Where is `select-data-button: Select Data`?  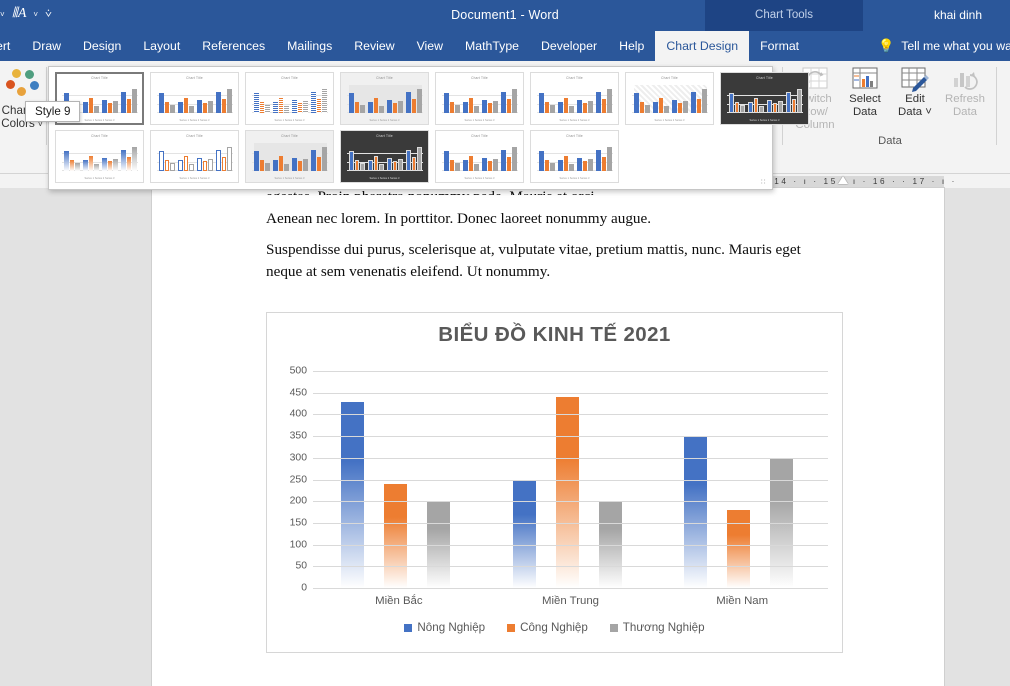 select-data-button: Select Data is located at coordinates (865, 98).